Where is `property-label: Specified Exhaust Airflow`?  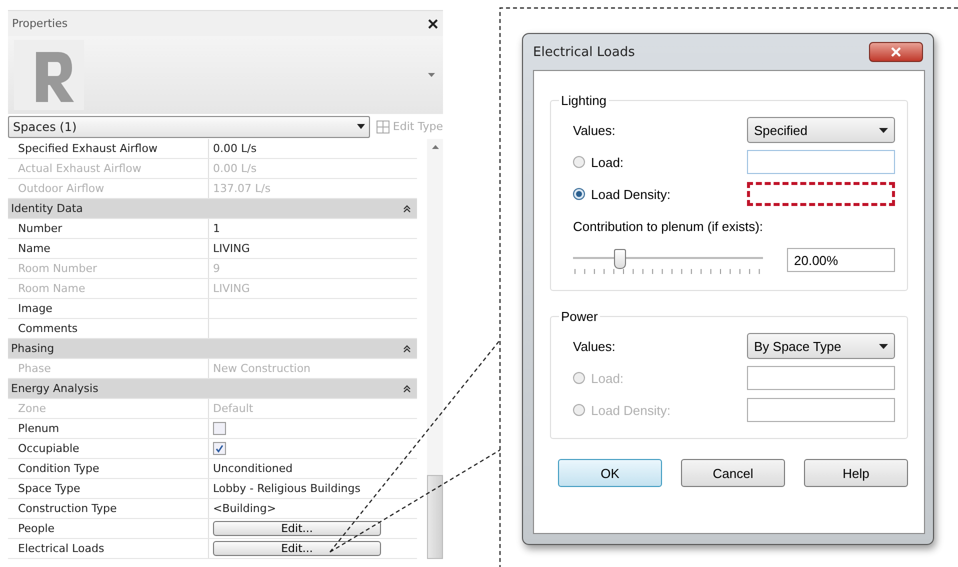 property-label: Specified Exhaust Airflow is located at coordinates (108, 148).